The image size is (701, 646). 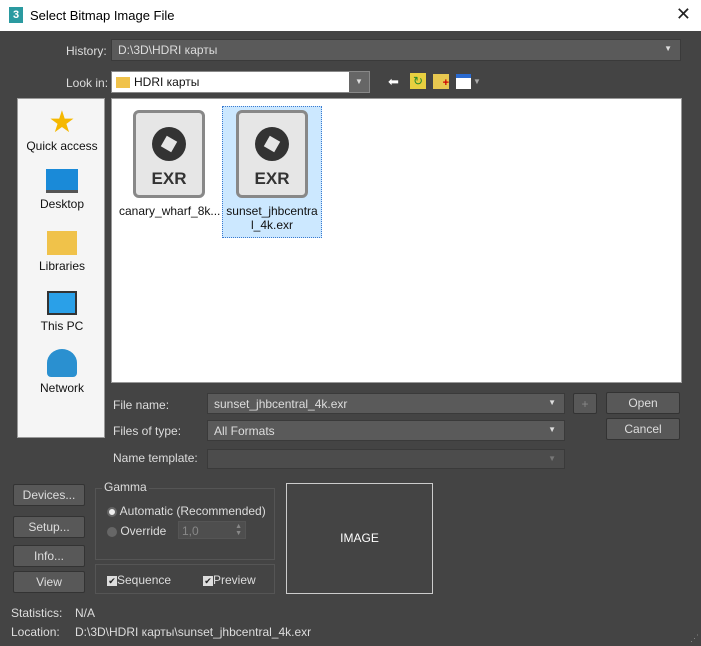 What do you see at coordinates (102, 15) in the screenshot?
I see `window-title: Select Bitmap Image File` at bounding box center [102, 15].